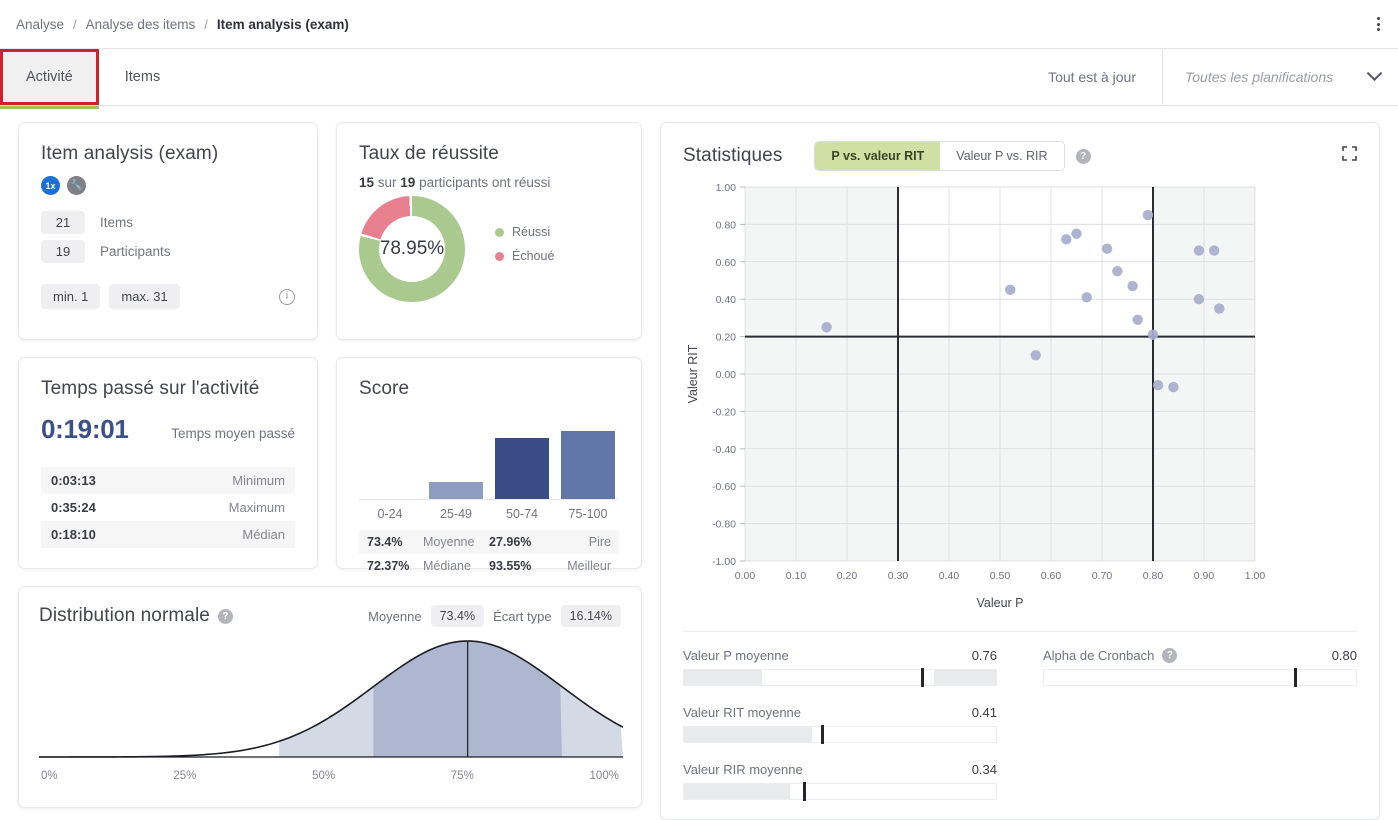 This screenshot has height=820, width=1398. I want to click on success-mid: sur, so click(387, 182).